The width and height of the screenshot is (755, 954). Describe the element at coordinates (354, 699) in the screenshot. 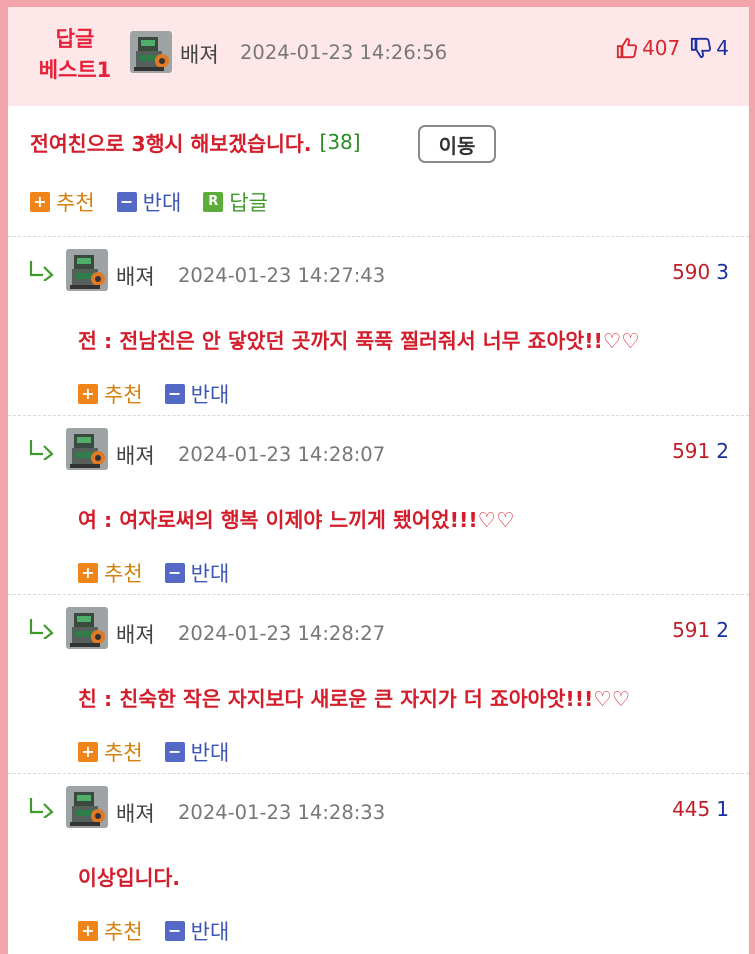

I see `comment-text: 친 : 친숙한 작은 자지보다 새로운 큰 자지가 더 죠아아앗!!!♡♡` at that location.